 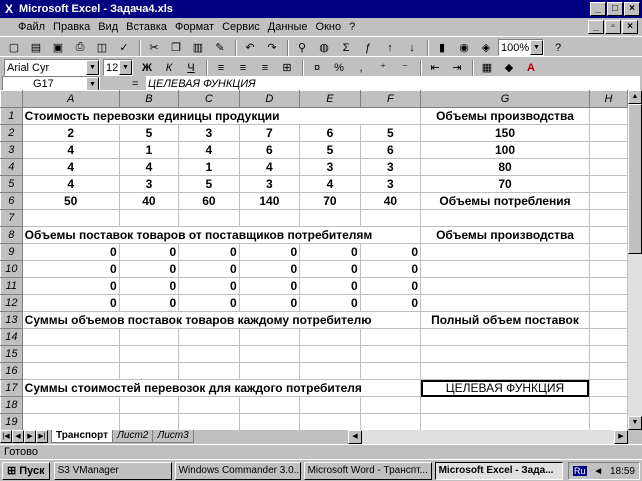 I want to click on minimize-button: _, so click(x=598, y=9).